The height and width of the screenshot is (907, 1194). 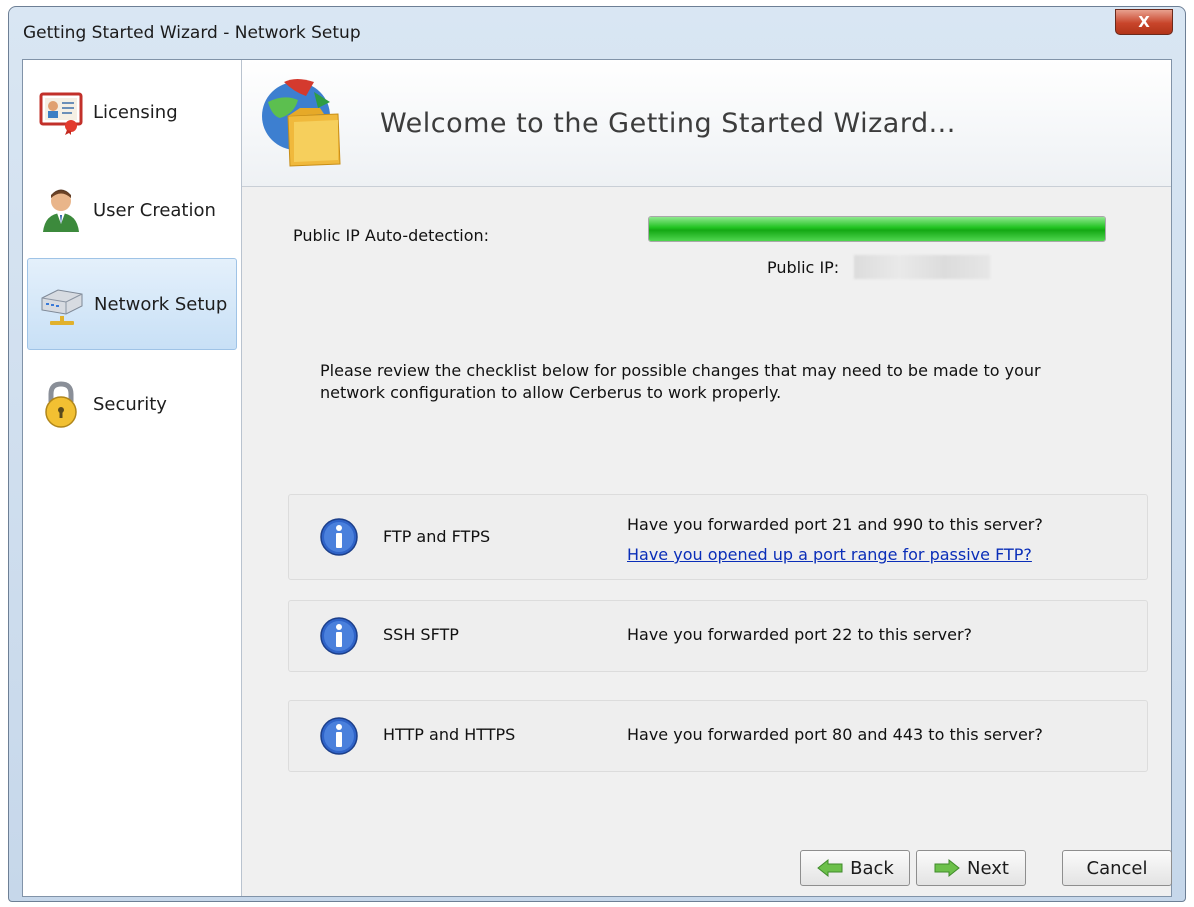 What do you see at coordinates (449, 734) in the screenshot?
I see `checklist-item-name: HTTP and HTTPS` at bounding box center [449, 734].